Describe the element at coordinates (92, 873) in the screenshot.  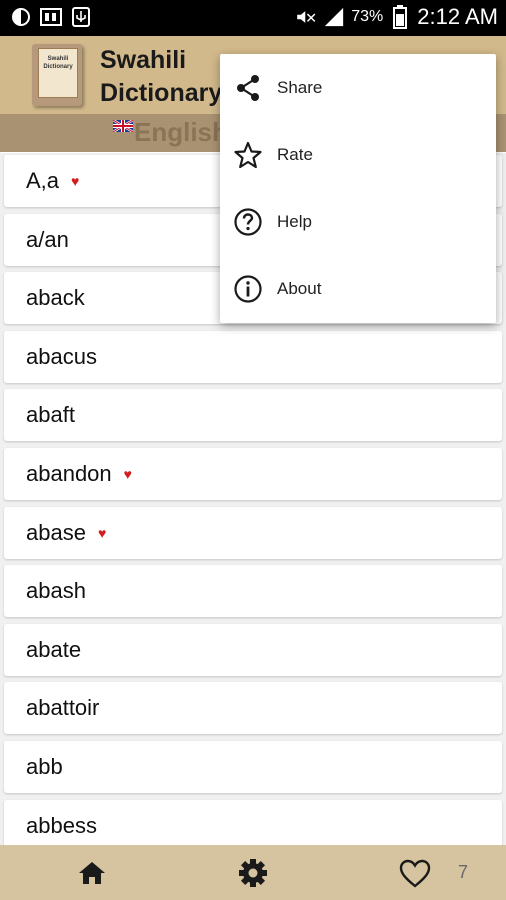
I see `home-icon` at that location.